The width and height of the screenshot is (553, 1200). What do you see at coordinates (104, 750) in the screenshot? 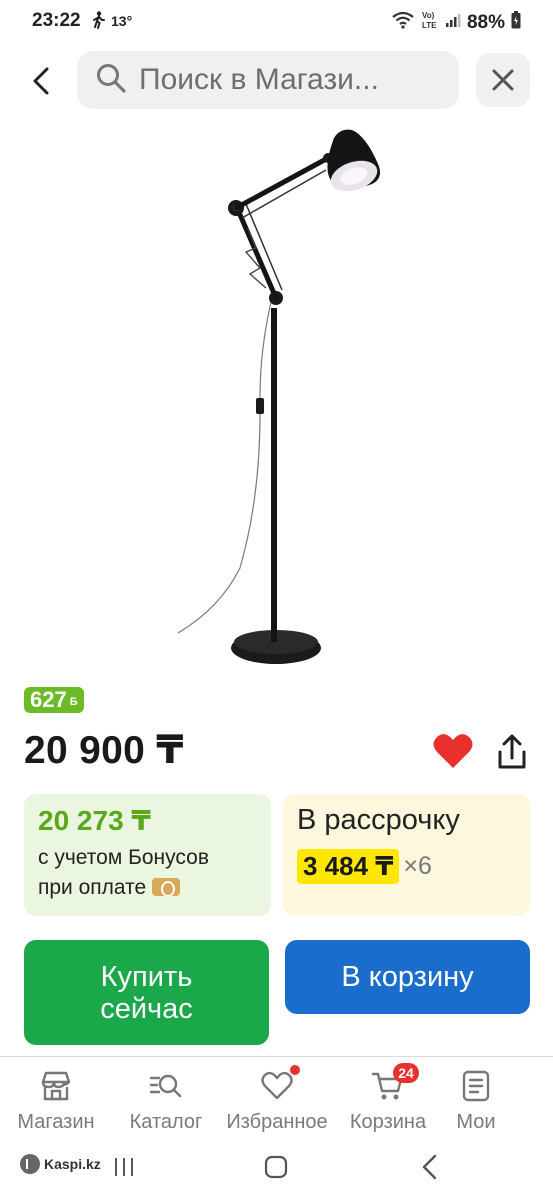
I see `product-price: 20 900 ₸` at bounding box center [104, 750].